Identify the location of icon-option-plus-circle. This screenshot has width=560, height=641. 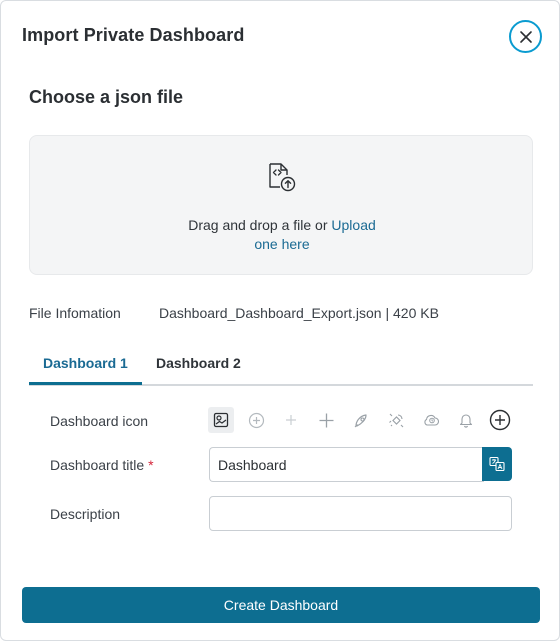
(256, 420).